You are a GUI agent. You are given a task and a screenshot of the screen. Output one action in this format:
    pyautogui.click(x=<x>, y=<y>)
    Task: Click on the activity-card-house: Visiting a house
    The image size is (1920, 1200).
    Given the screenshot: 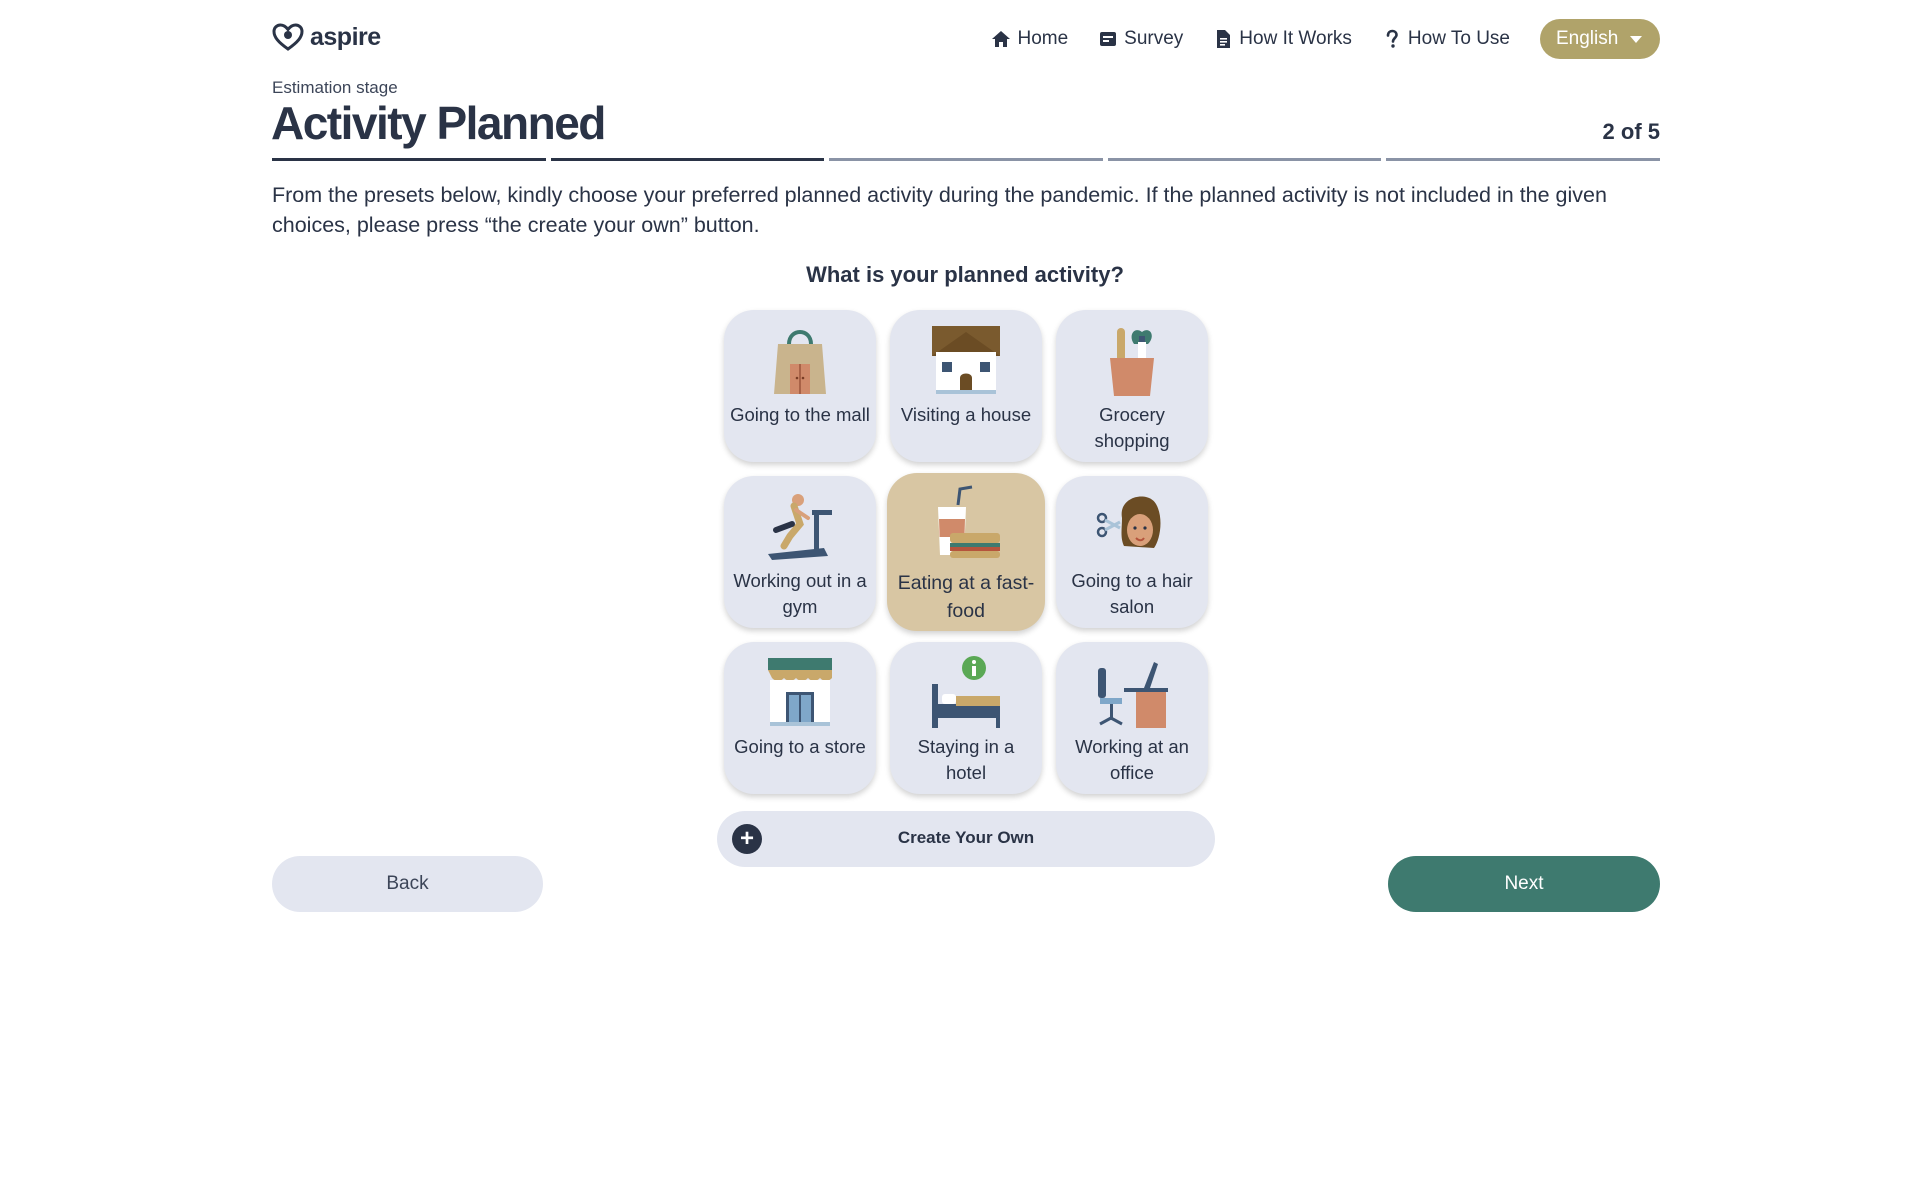 What is the action you would take?
    pyautogui.click(x=966, y=386)
    